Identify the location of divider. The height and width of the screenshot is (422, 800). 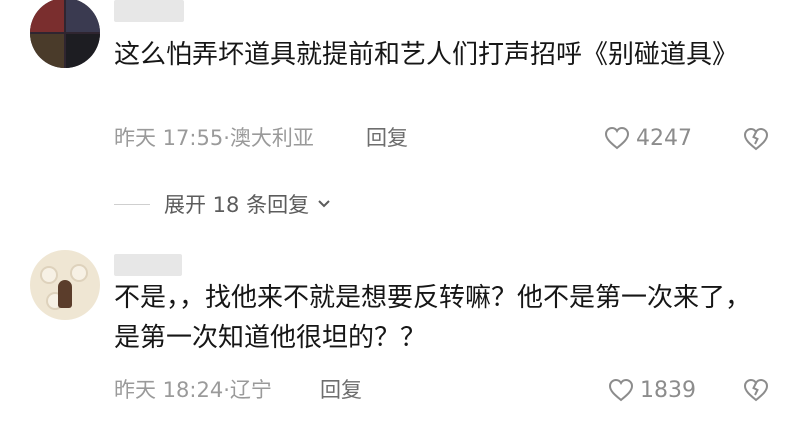
(132, 204).